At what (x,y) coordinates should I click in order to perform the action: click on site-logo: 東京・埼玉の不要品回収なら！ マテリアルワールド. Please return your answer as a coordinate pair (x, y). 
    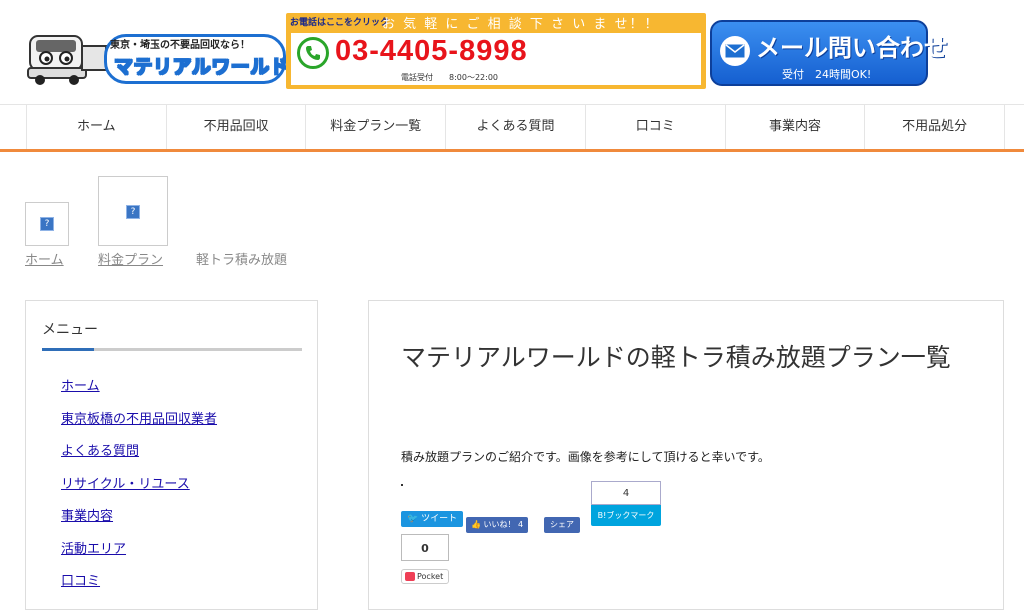
    Looking at the image, I should click on (157, 55).